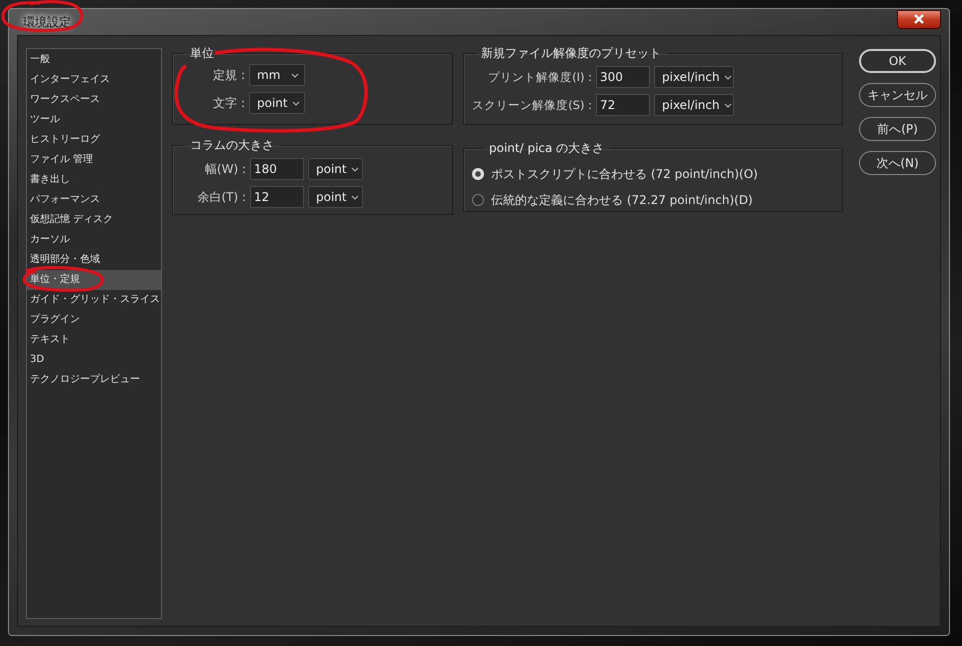 This screenshot has width=962, height=646. I want to click on category-item: インターフェイス, so click(94, 80).